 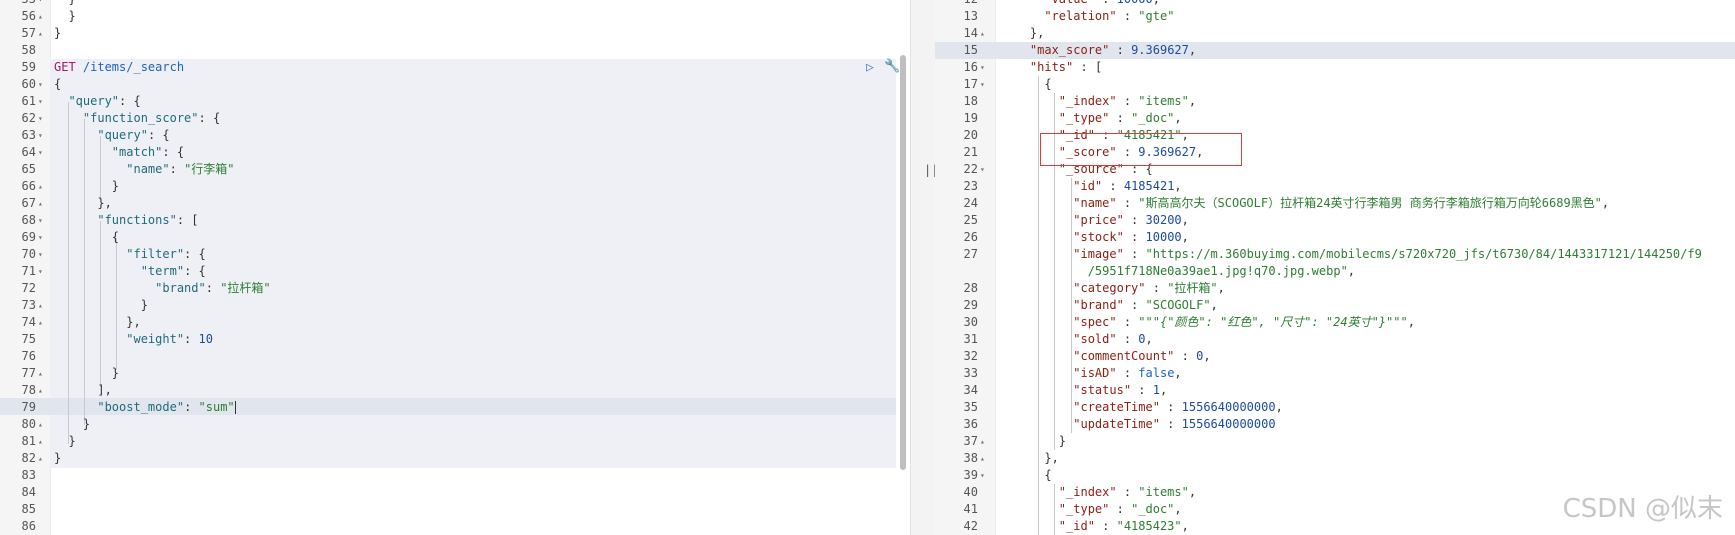 I want to click on code-line: 38 ▴ },, so click(x=1335, y=458).